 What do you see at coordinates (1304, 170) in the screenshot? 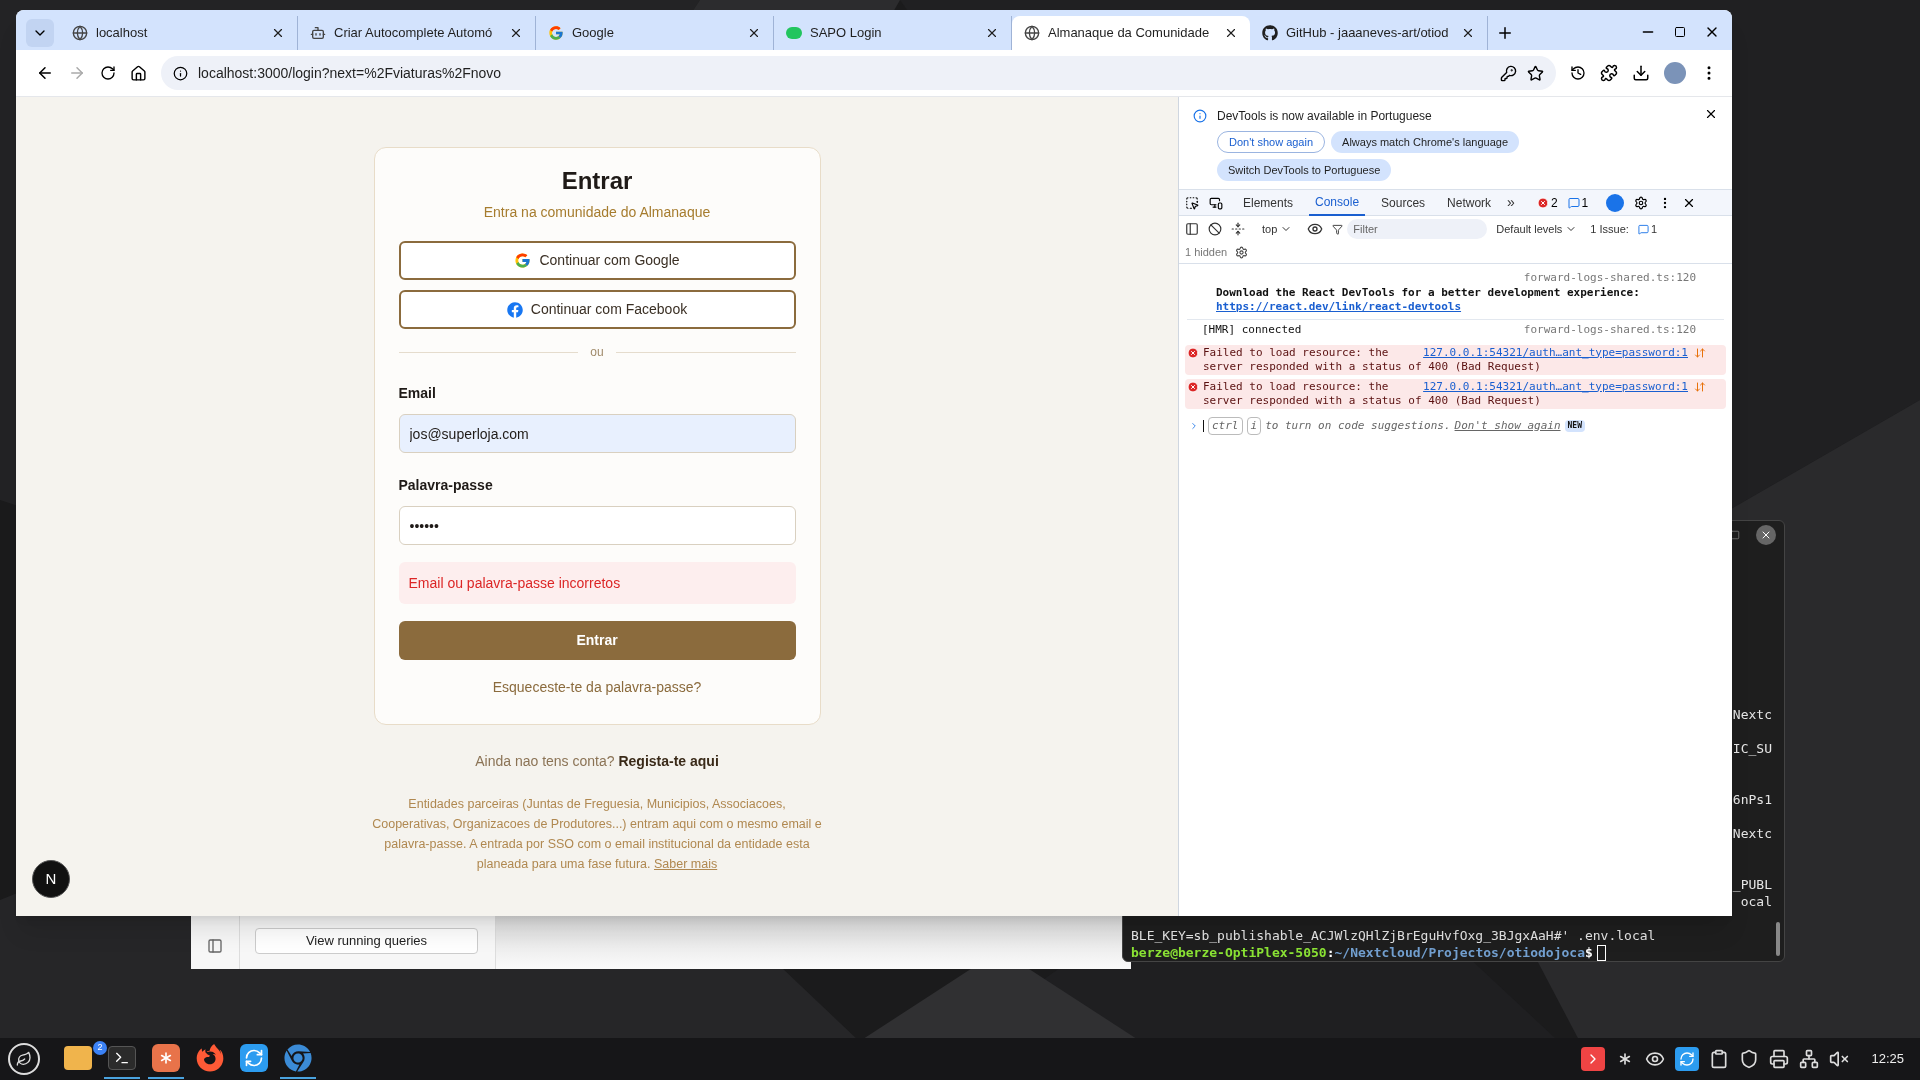
I see `notice-button: Switch DevTools to Portuguese` at bounding box center [1304, 170].